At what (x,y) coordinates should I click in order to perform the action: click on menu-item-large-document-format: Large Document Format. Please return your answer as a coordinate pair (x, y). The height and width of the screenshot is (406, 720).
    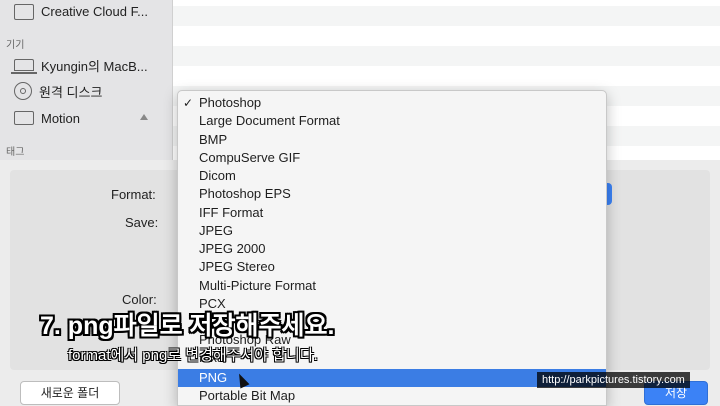
    Looking at the image, I should click on (392, 121).